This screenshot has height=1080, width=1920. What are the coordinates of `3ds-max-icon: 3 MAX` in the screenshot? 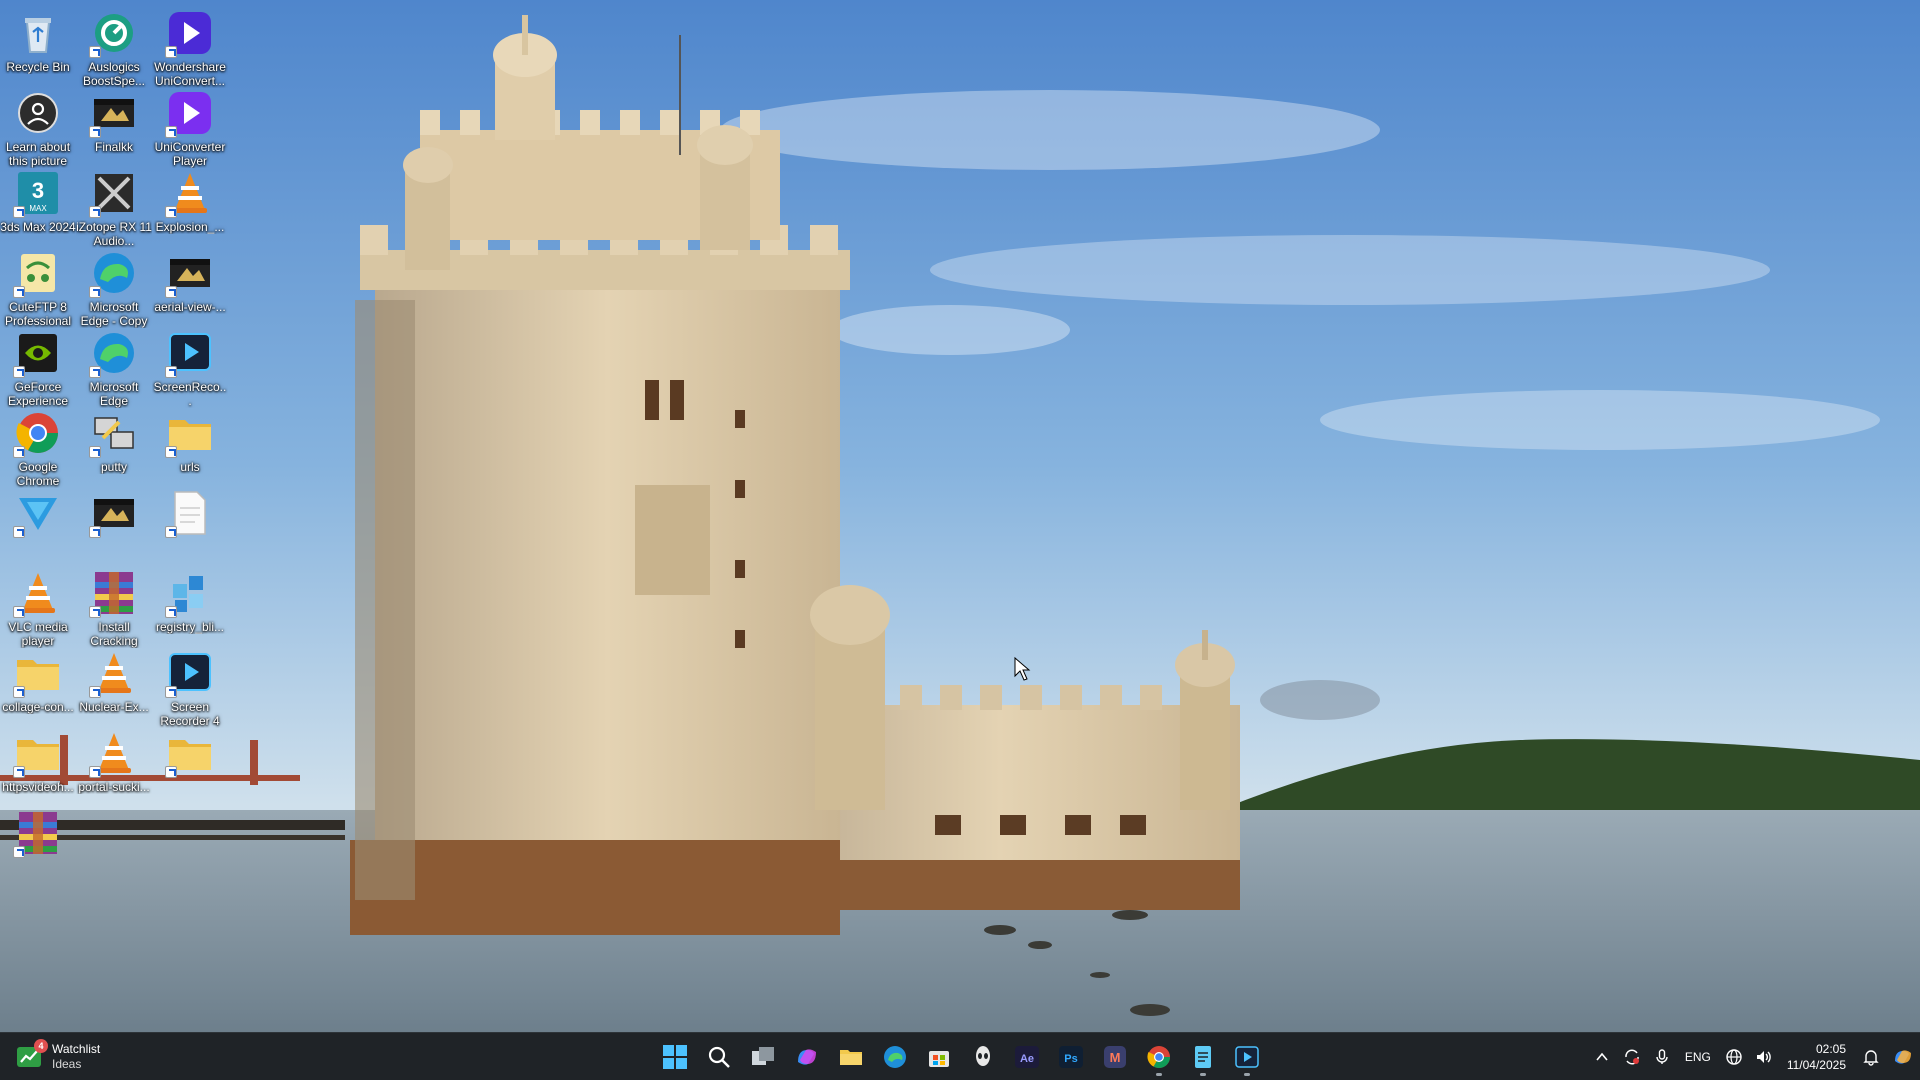 It's located at (38, 193).